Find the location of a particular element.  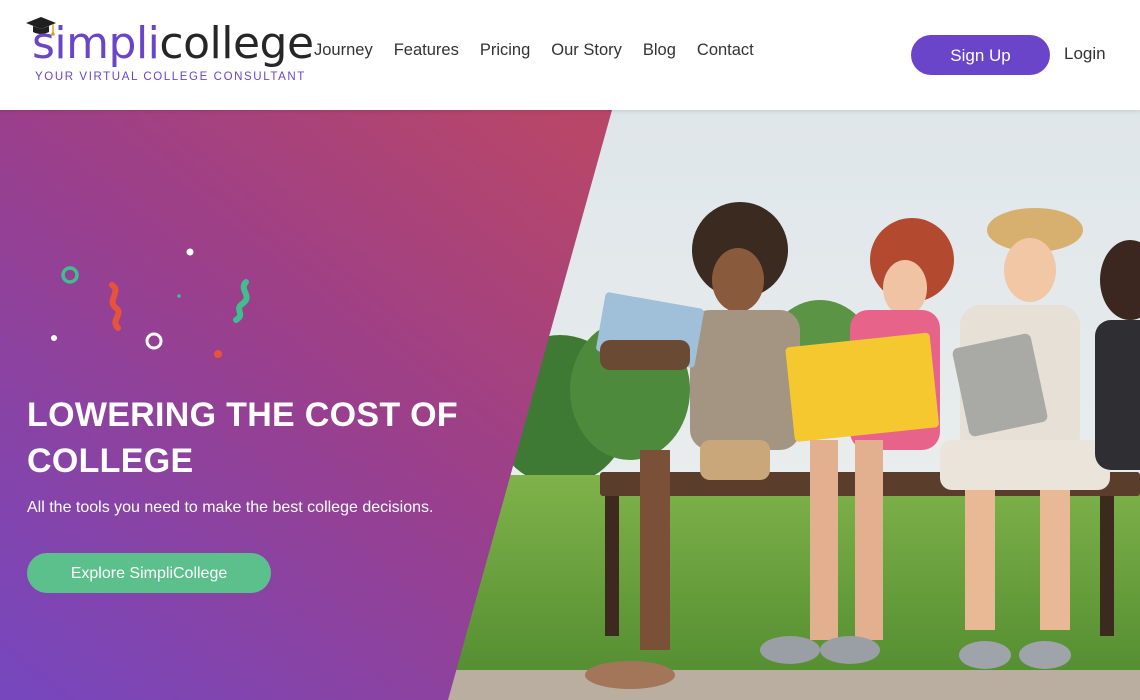

nav-item-pricing: Pricing is located at coordinates (505, 50).